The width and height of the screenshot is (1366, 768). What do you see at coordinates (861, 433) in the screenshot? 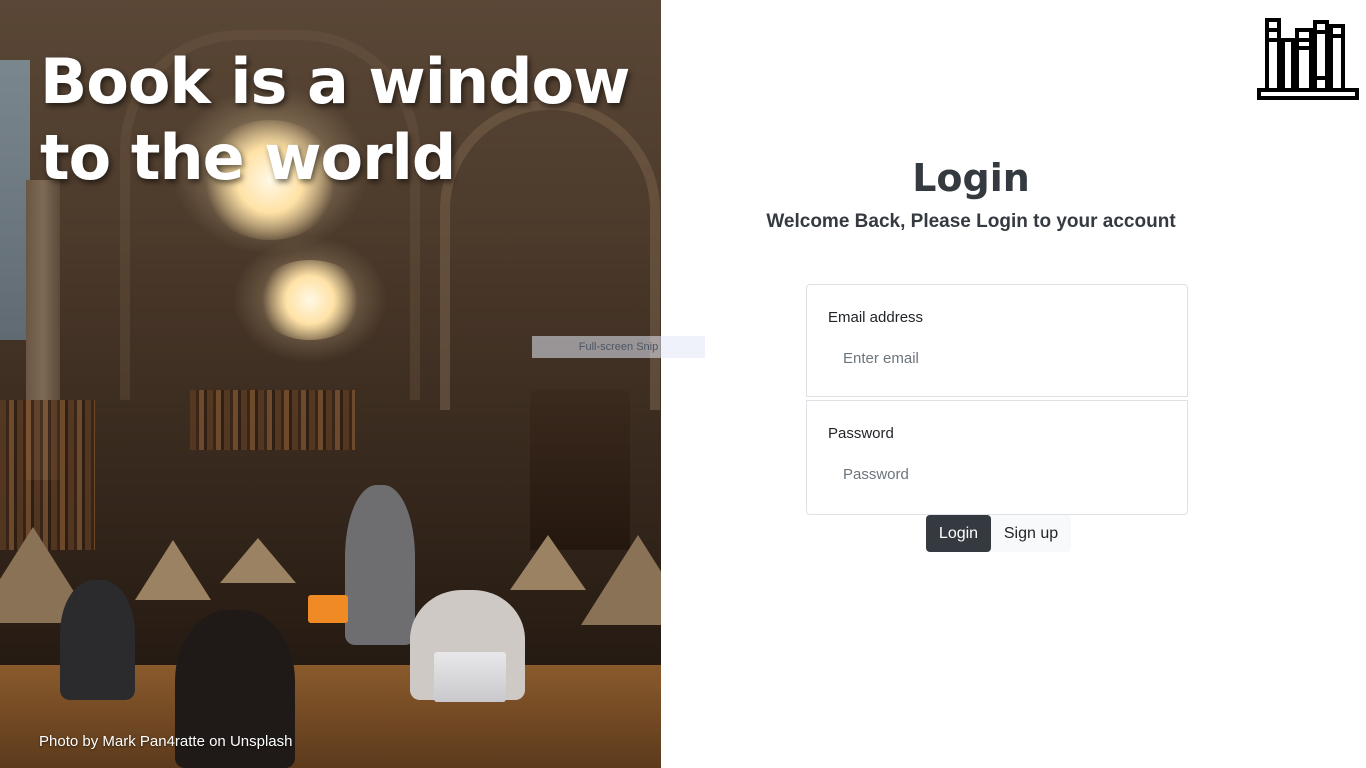
I see `password-label: Password` at bounding box center [861, 433].